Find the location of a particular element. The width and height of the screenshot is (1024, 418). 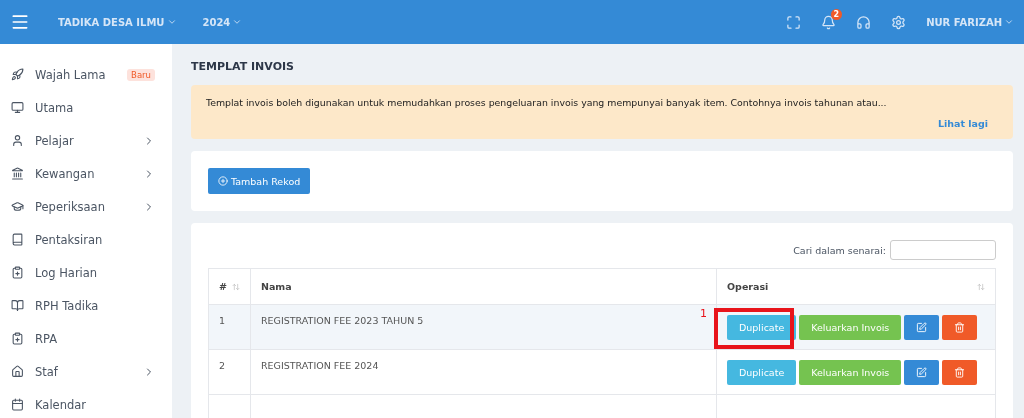

user-icon is located at coordinates (17, 140).